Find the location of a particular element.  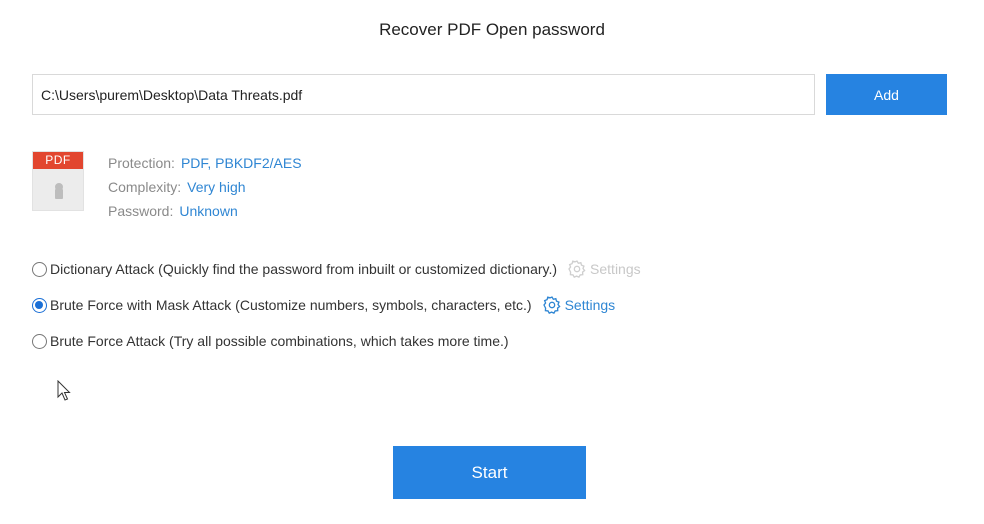

protection-label: Protection: is located at coordinates (141, 163).